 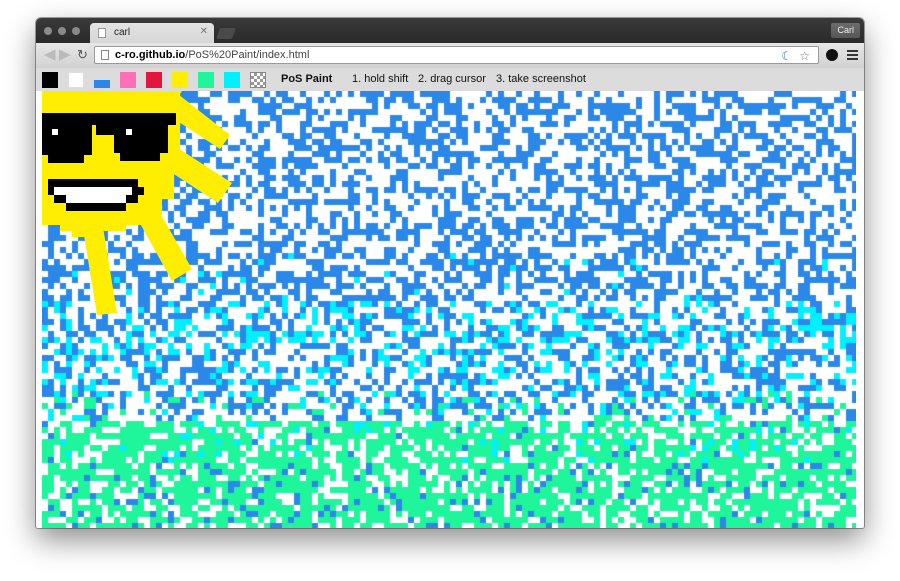 What do you see at coordinates (226, 33) in the screenshot?
I see `new-tab-button` at bounding box center [226, 33].